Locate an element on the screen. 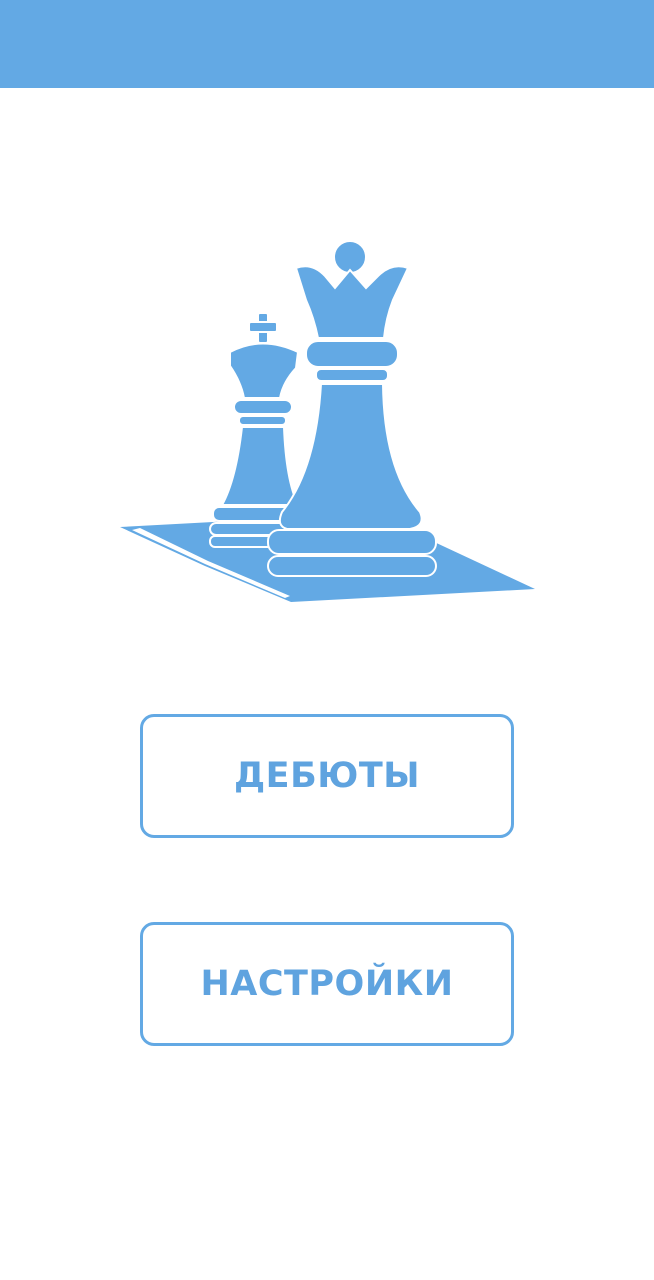  top-app-bar is located at coordinates (327, 44).